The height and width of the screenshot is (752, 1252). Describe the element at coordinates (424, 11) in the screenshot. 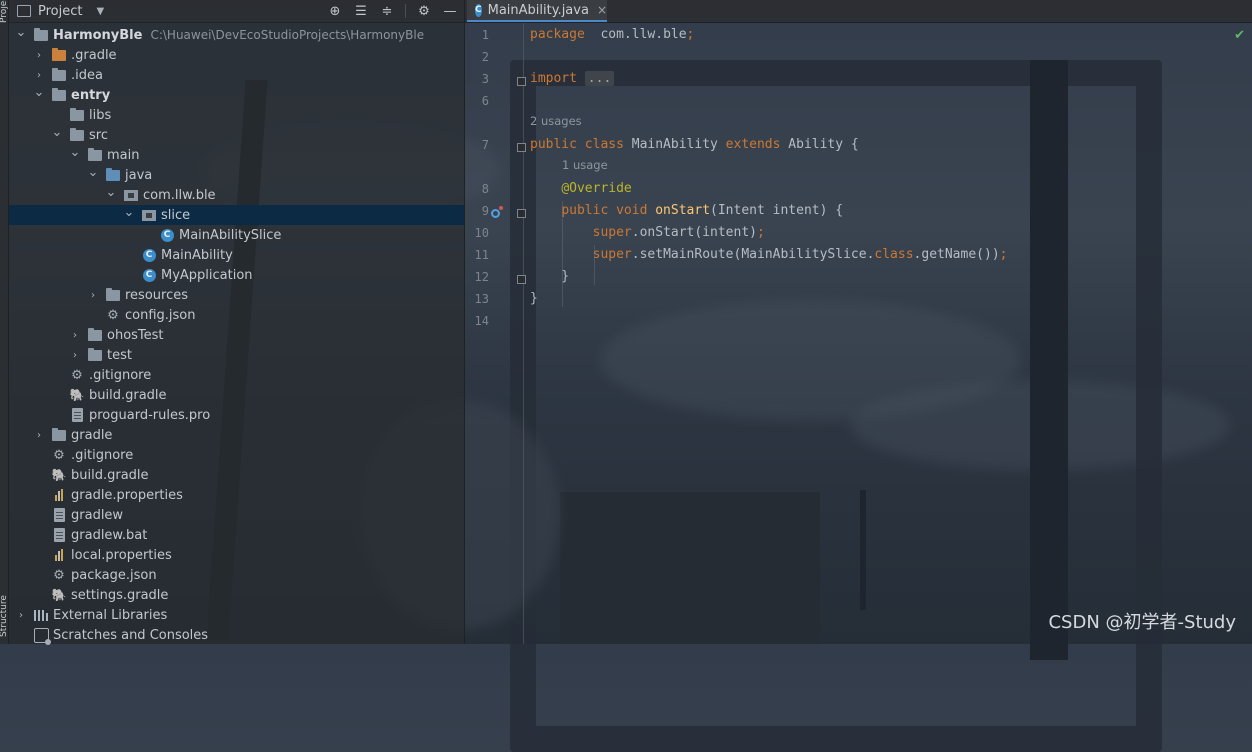

I see `gear-icon: ⚙` at that location.